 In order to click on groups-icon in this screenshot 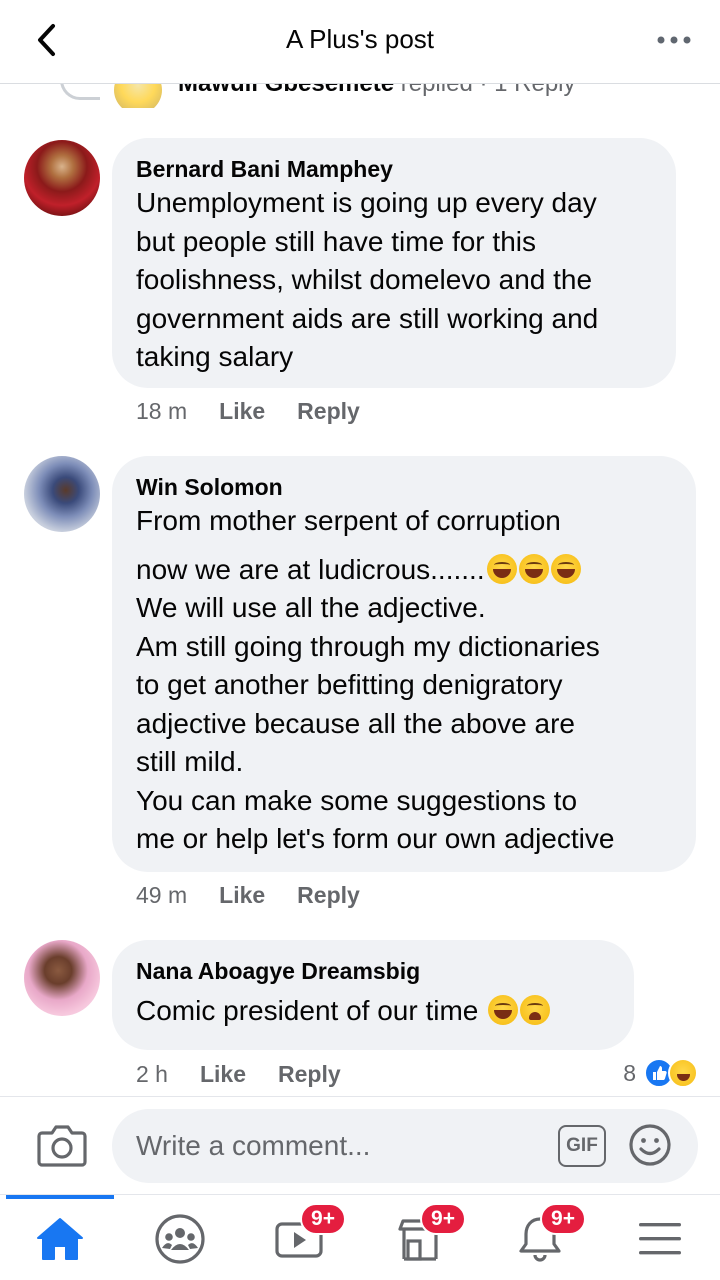, I will do `click(180, 1239)`.